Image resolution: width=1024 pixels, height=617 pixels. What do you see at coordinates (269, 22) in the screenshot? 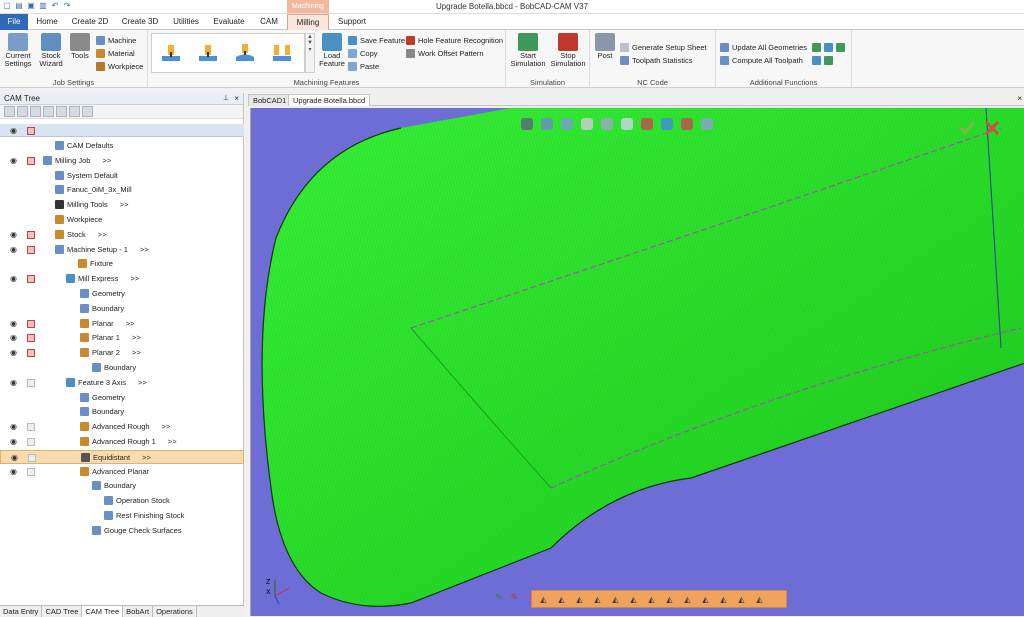
I see `tab-cam: CAM` at bounding box center [269, 22].